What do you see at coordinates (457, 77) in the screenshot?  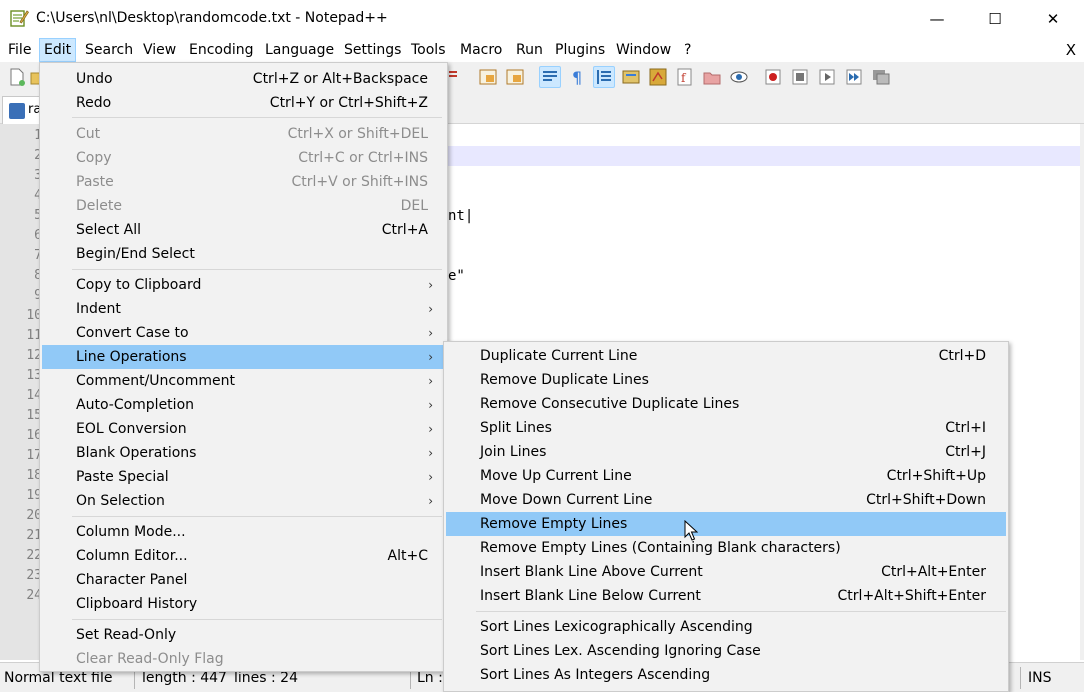 I see `replace-icon` at bounding box center [457, 77].